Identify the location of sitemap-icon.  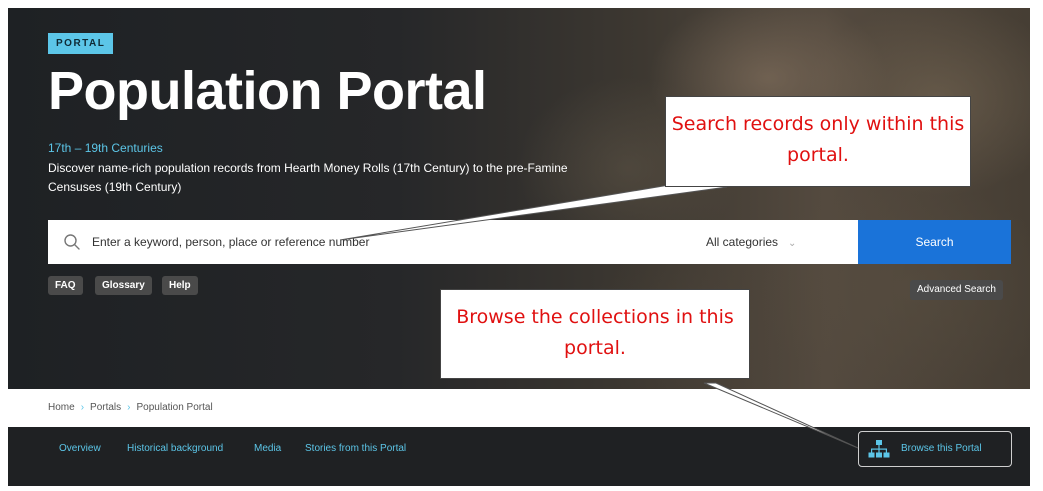
(879, 449).